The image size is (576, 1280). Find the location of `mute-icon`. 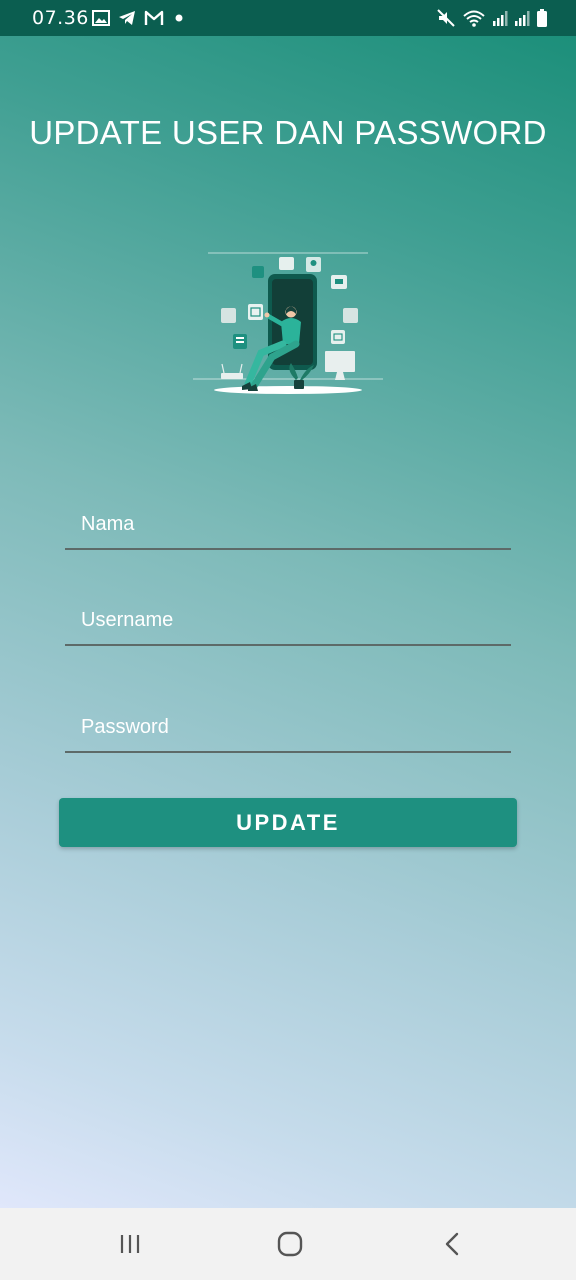

mute-icon is located at coordinates (446, 18).